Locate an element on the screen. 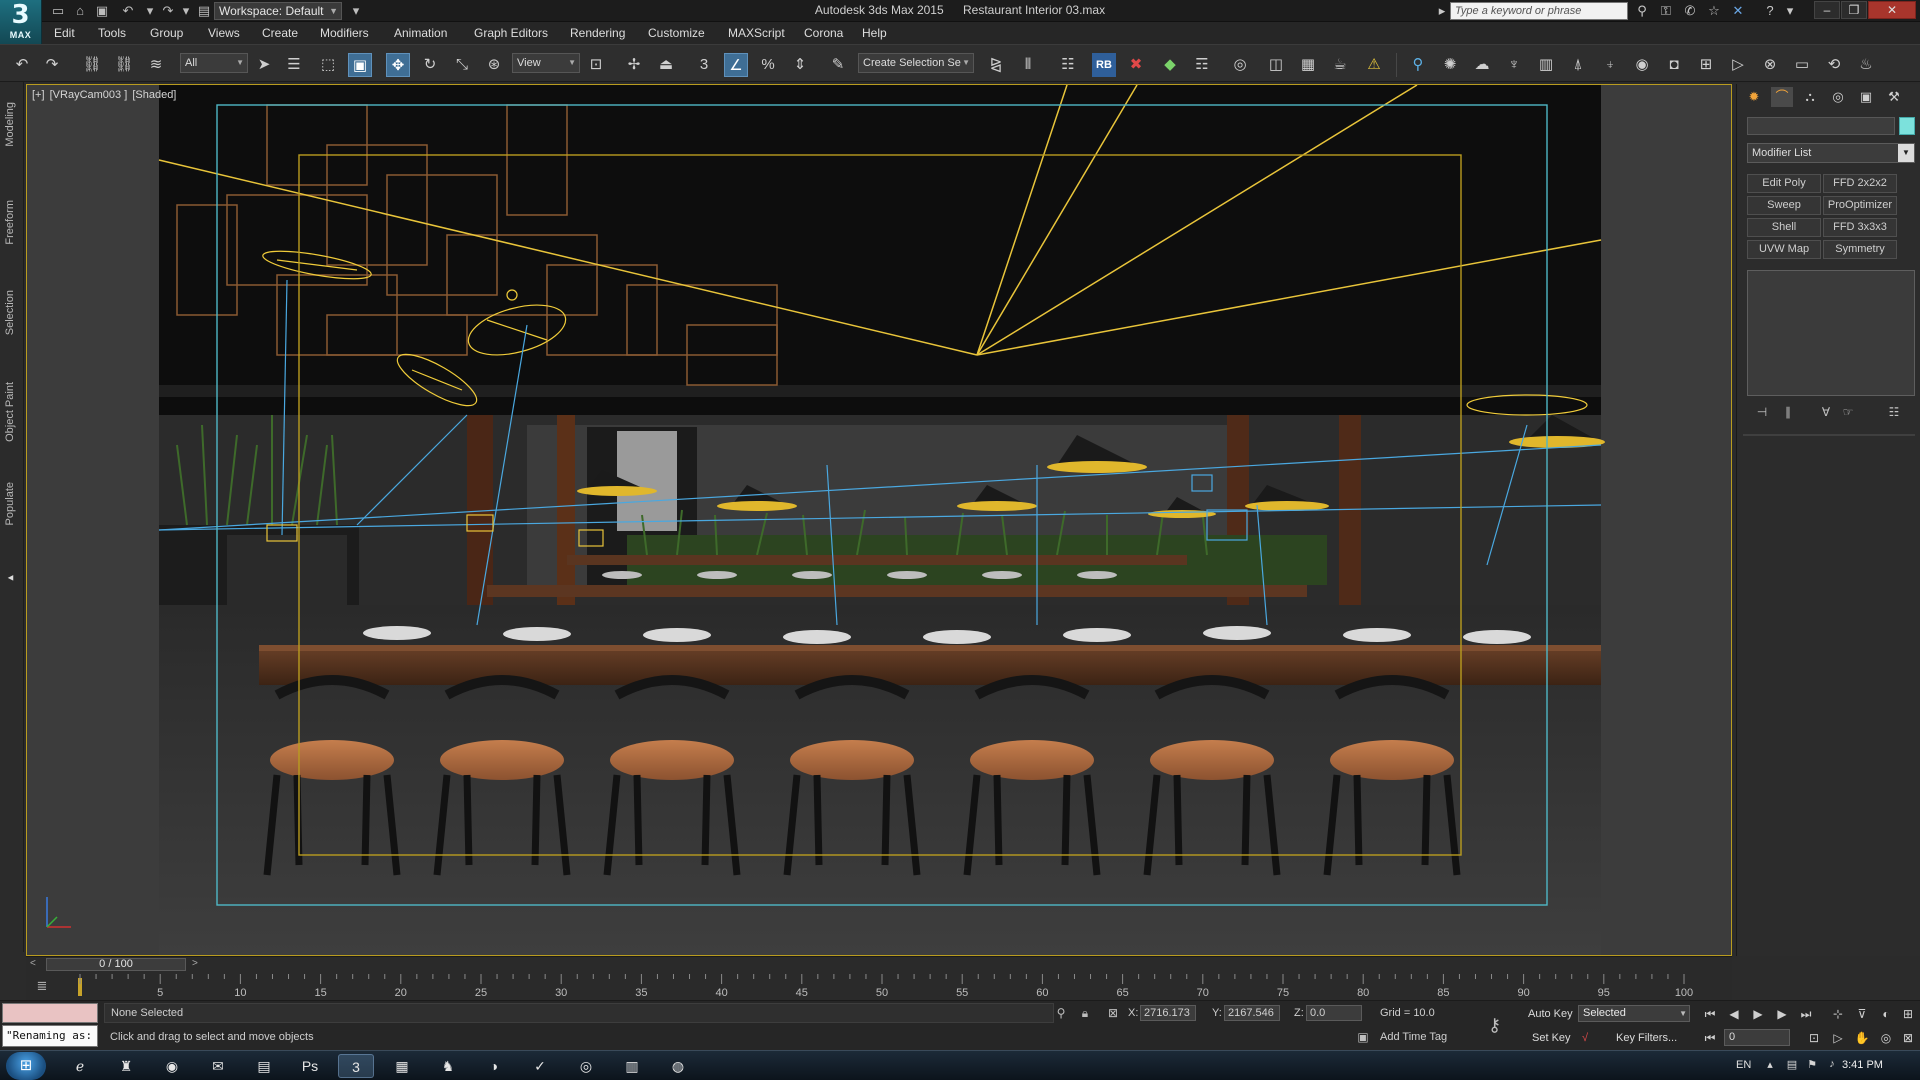 This screenshot has height=1080, width=1920. x-coordinate-field: 2716.173 is located at coordinates (1168, 1013).